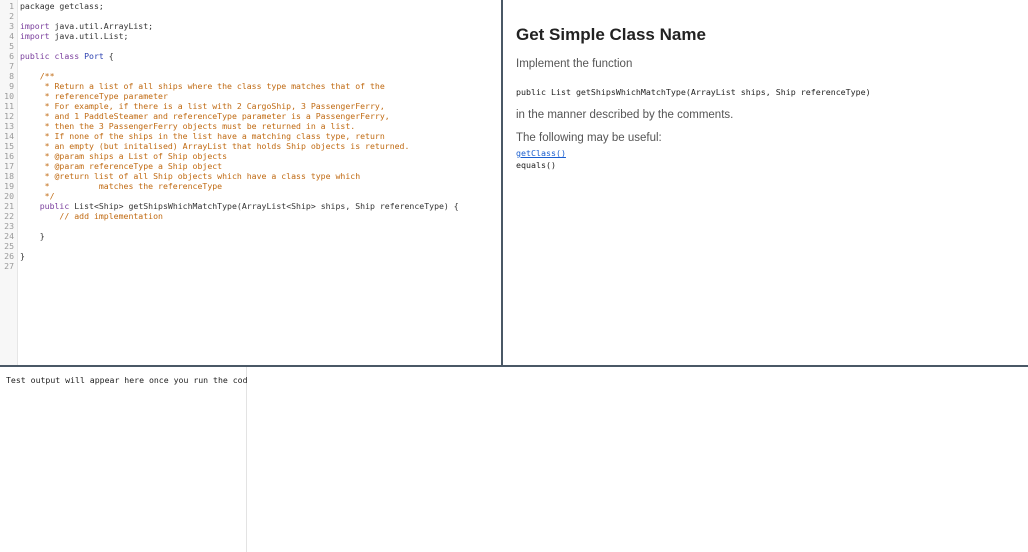  I want to click on line-number: 18, so click(9, 176).